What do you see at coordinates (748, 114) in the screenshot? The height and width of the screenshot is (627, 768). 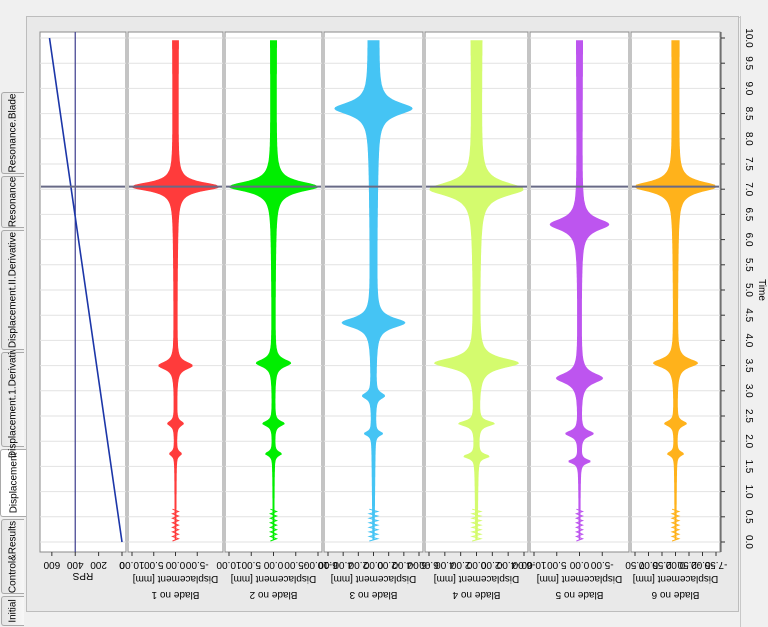 I see `time-tick-label: 8.5` at bounding box center [748, 114].